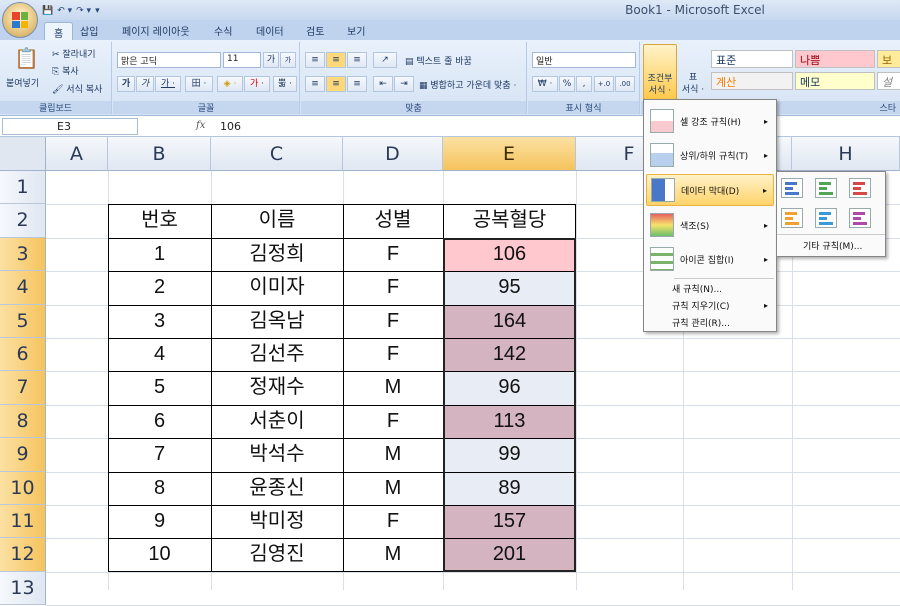 This screenshot has width=900, height=606. Describe the element at coordinates (710, 190) in the screenshot. I see `menu-data-bars: 데이터 막대(D) ▸` at that location.